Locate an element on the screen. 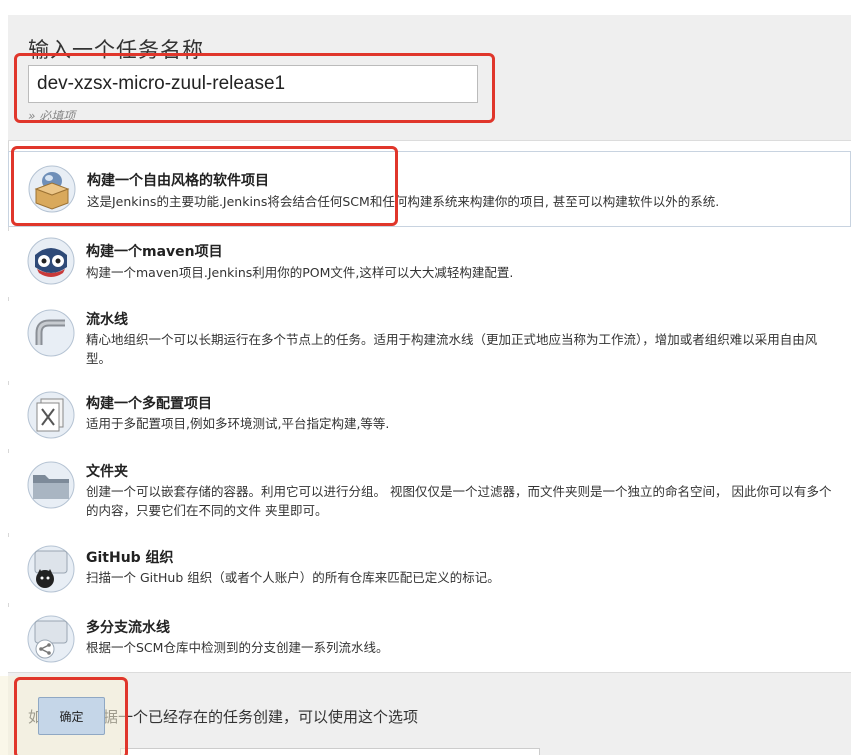 This screenshot has height=755, width=851. maven-owl-icon is located at coordinates (51, 261).